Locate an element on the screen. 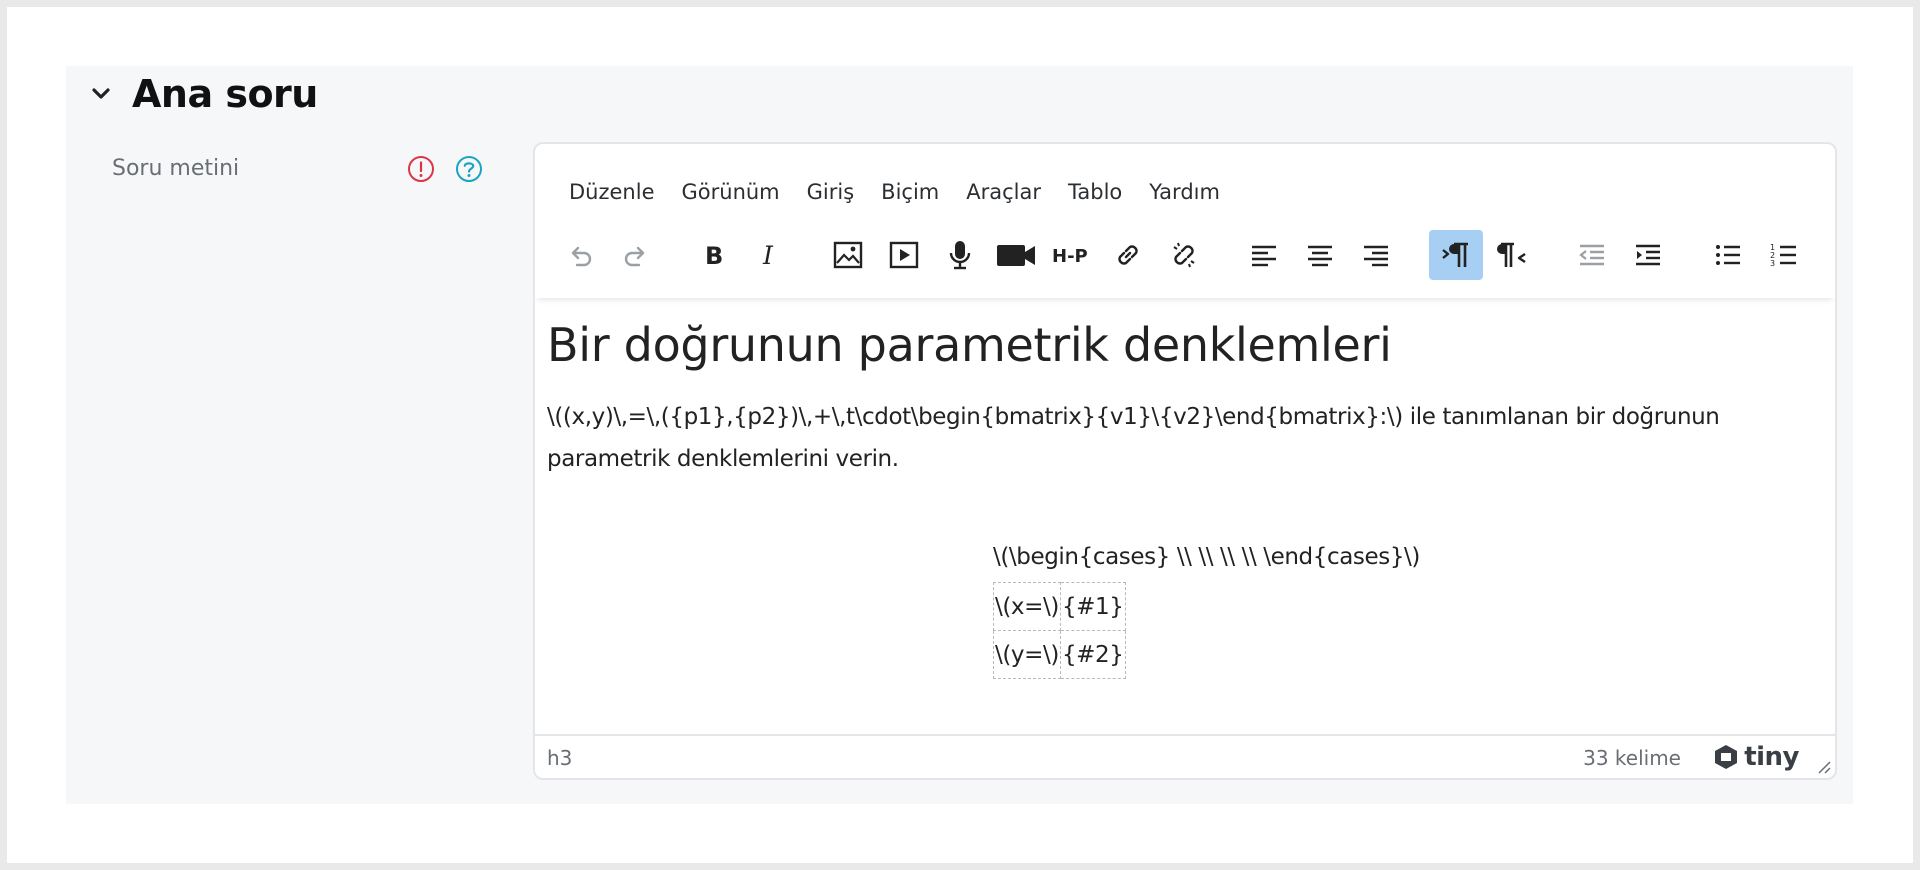 The height and width of the screenshot is (870, 1920). align-right-icon is located at coordinates (1376, 256).